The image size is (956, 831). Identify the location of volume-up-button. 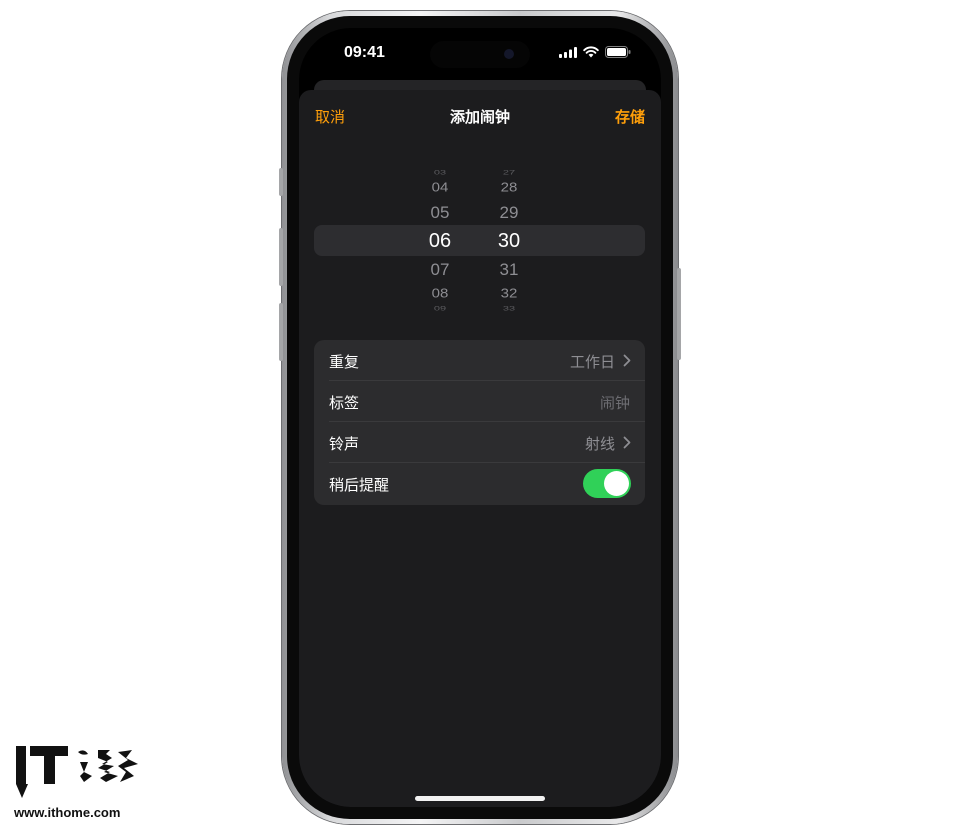
(281, 257).